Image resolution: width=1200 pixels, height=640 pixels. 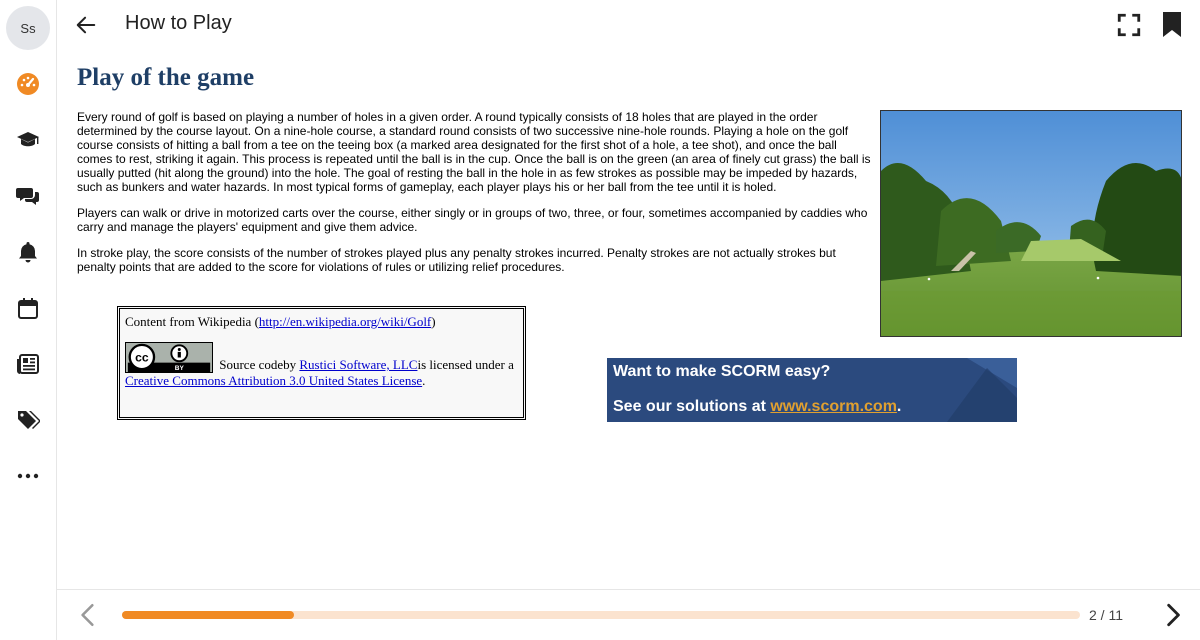 I want to click on calendar-icon, so click(x=28, y=308).